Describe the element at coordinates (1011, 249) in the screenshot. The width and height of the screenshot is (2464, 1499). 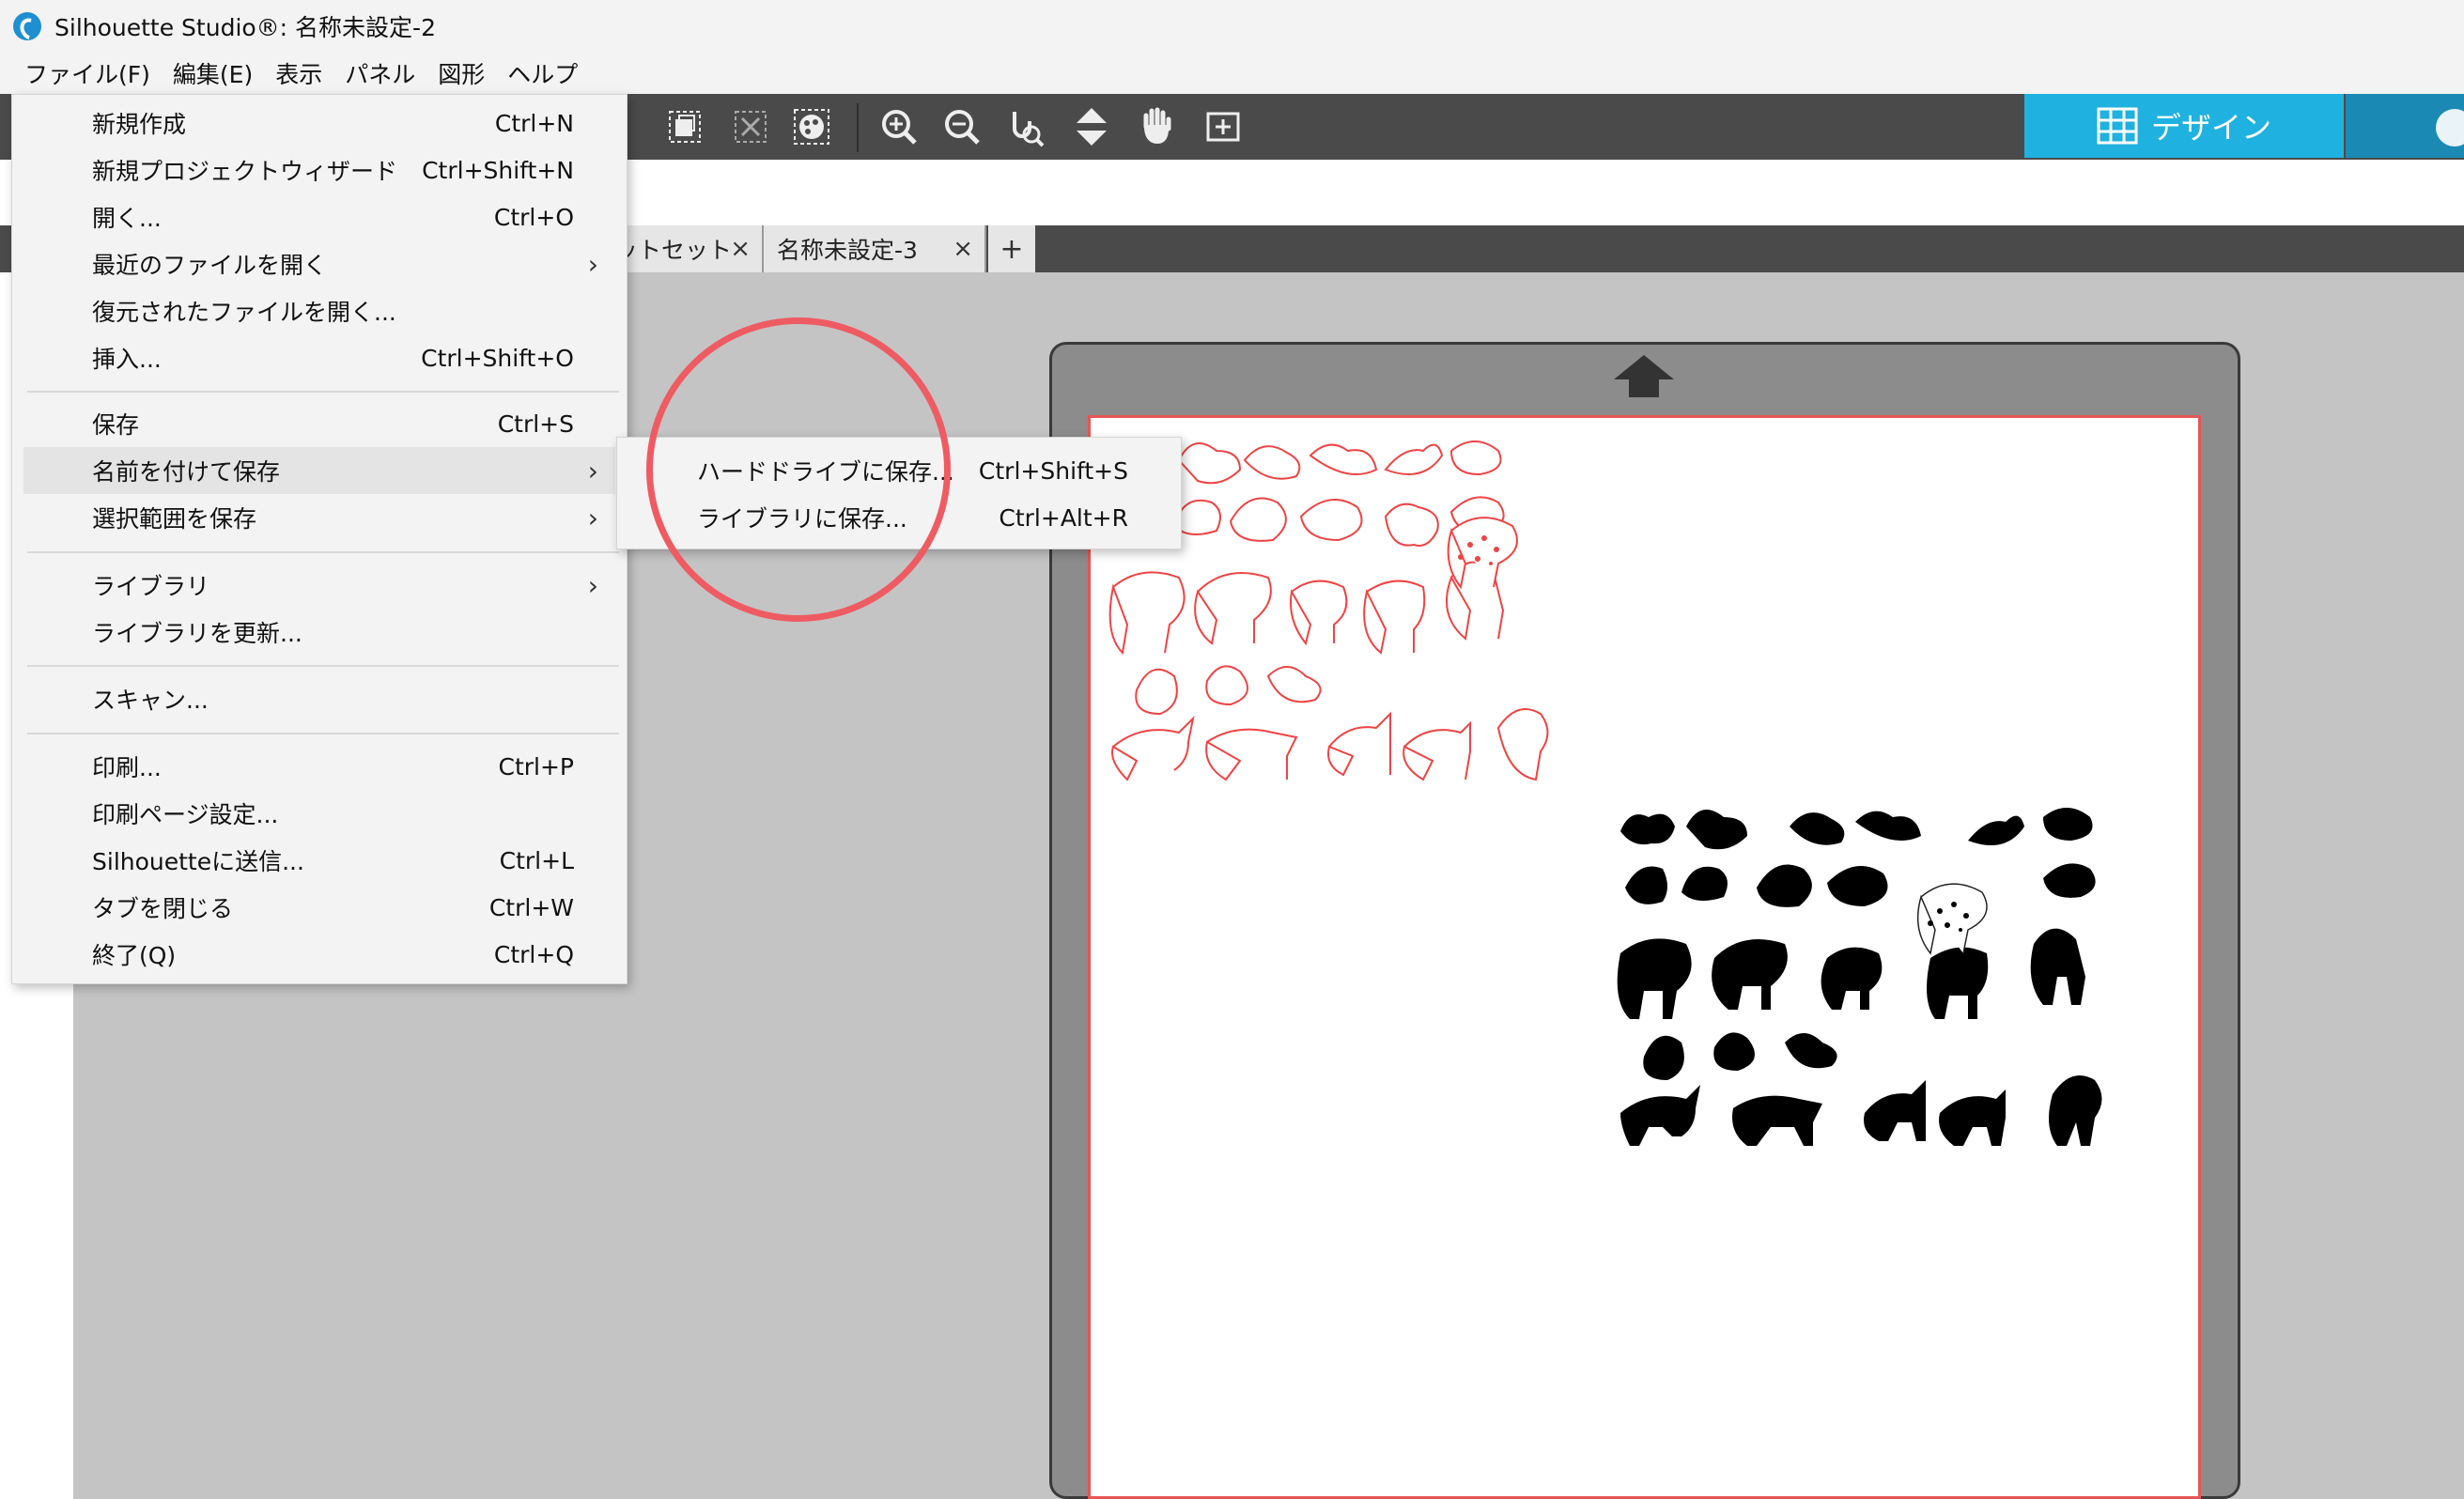
I see `add-tab-button: +` at that location.